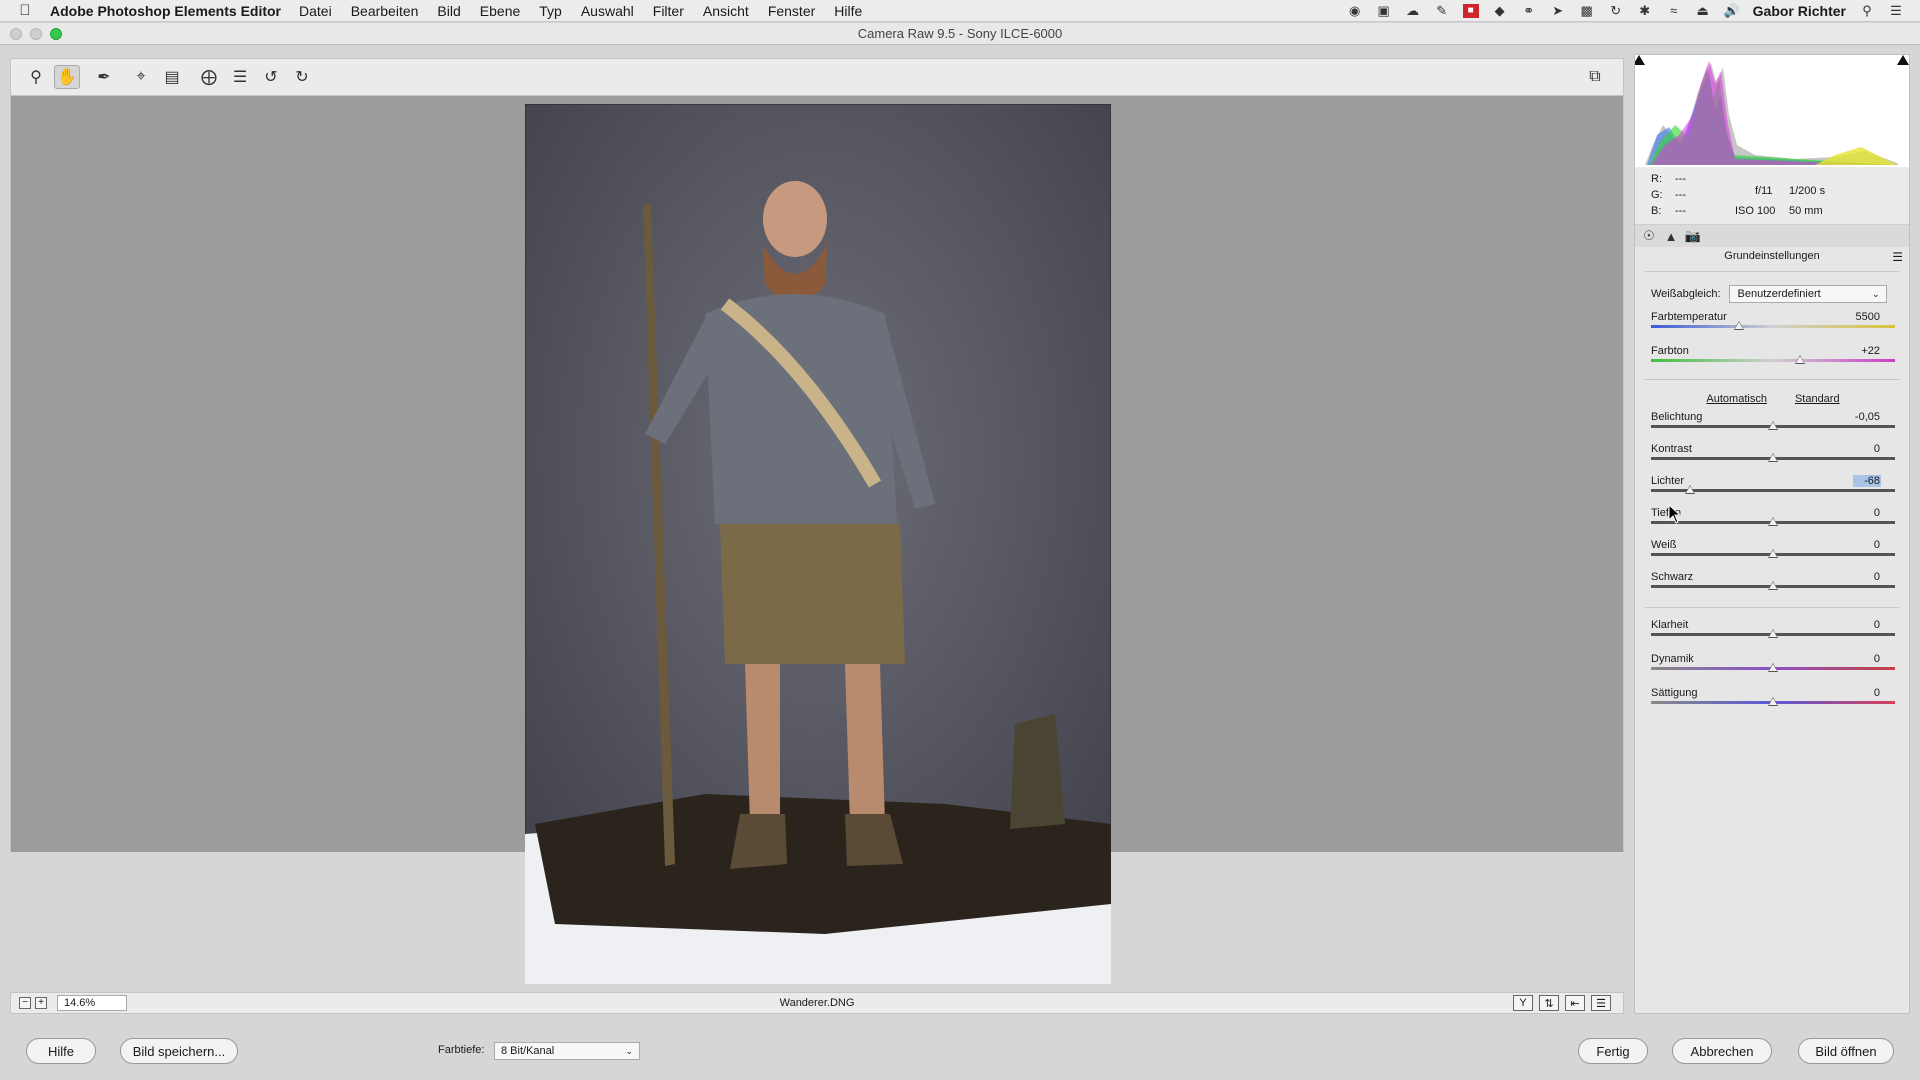  I want to click on display-icon: ▩, so click(1587, 10).